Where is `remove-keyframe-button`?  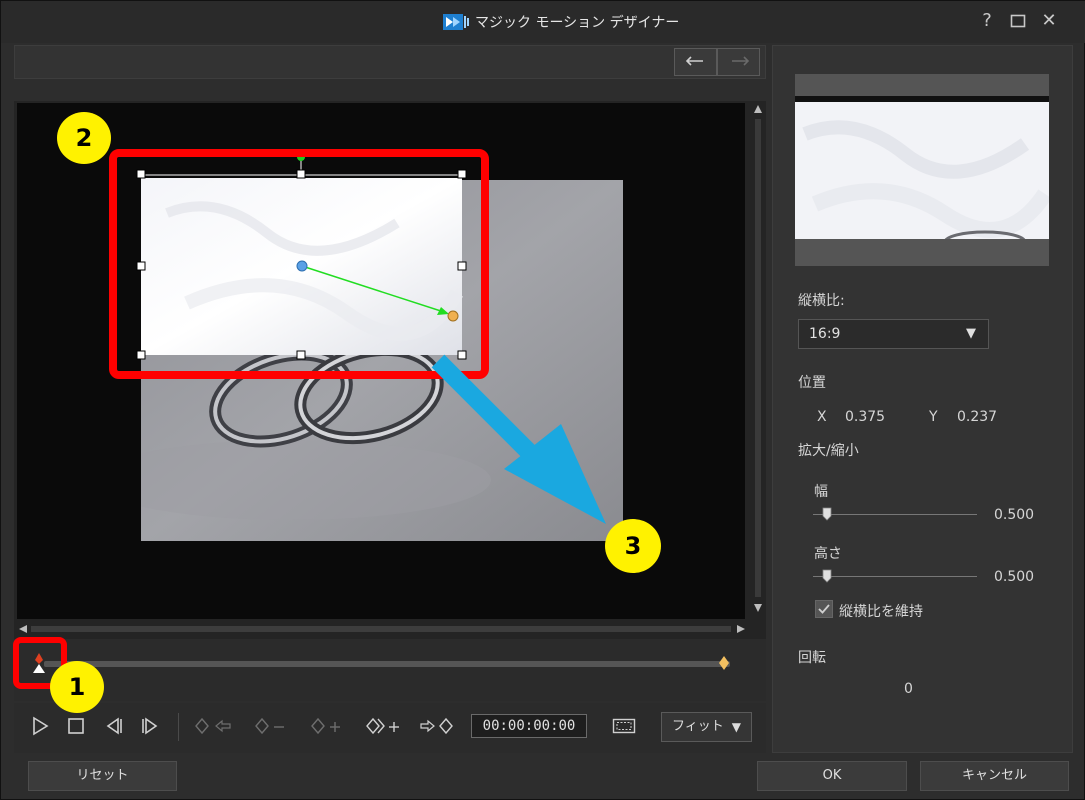 remove-keyframe-button is located at coordinates (272, 726).